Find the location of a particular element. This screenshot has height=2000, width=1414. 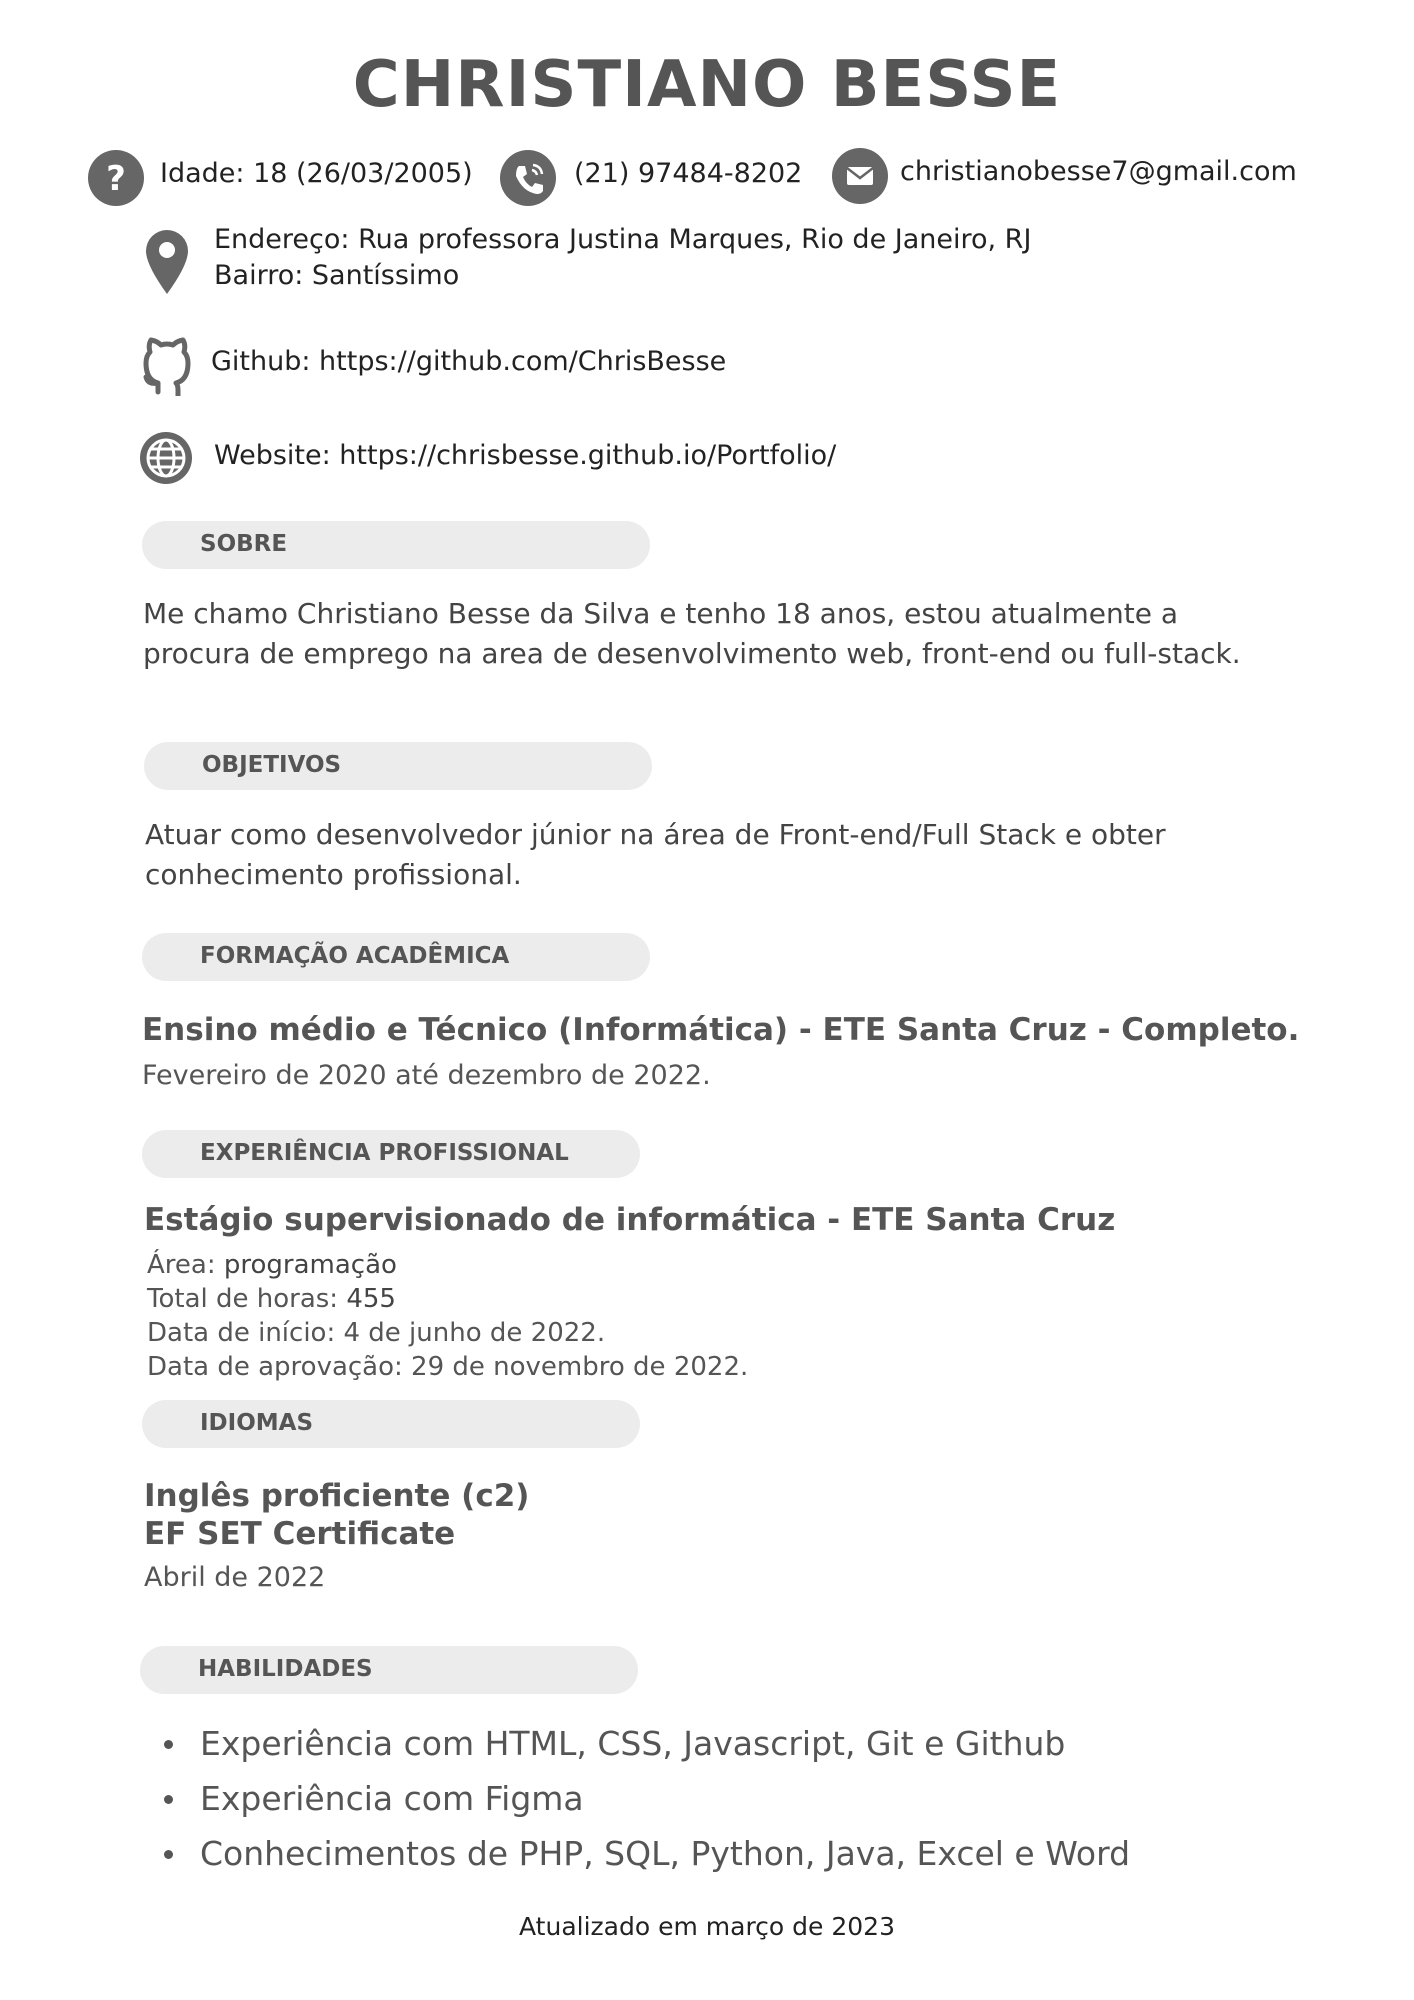

github-icon is located at coordinates (167, 365).